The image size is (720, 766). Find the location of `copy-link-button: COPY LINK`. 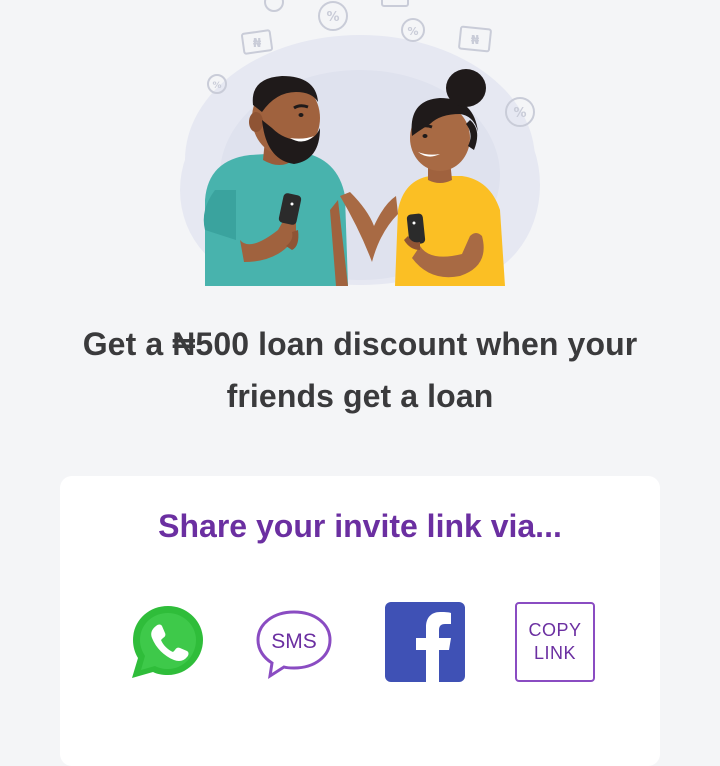

copy-link-button: COPY LINK is located at coordinates (555, 642).